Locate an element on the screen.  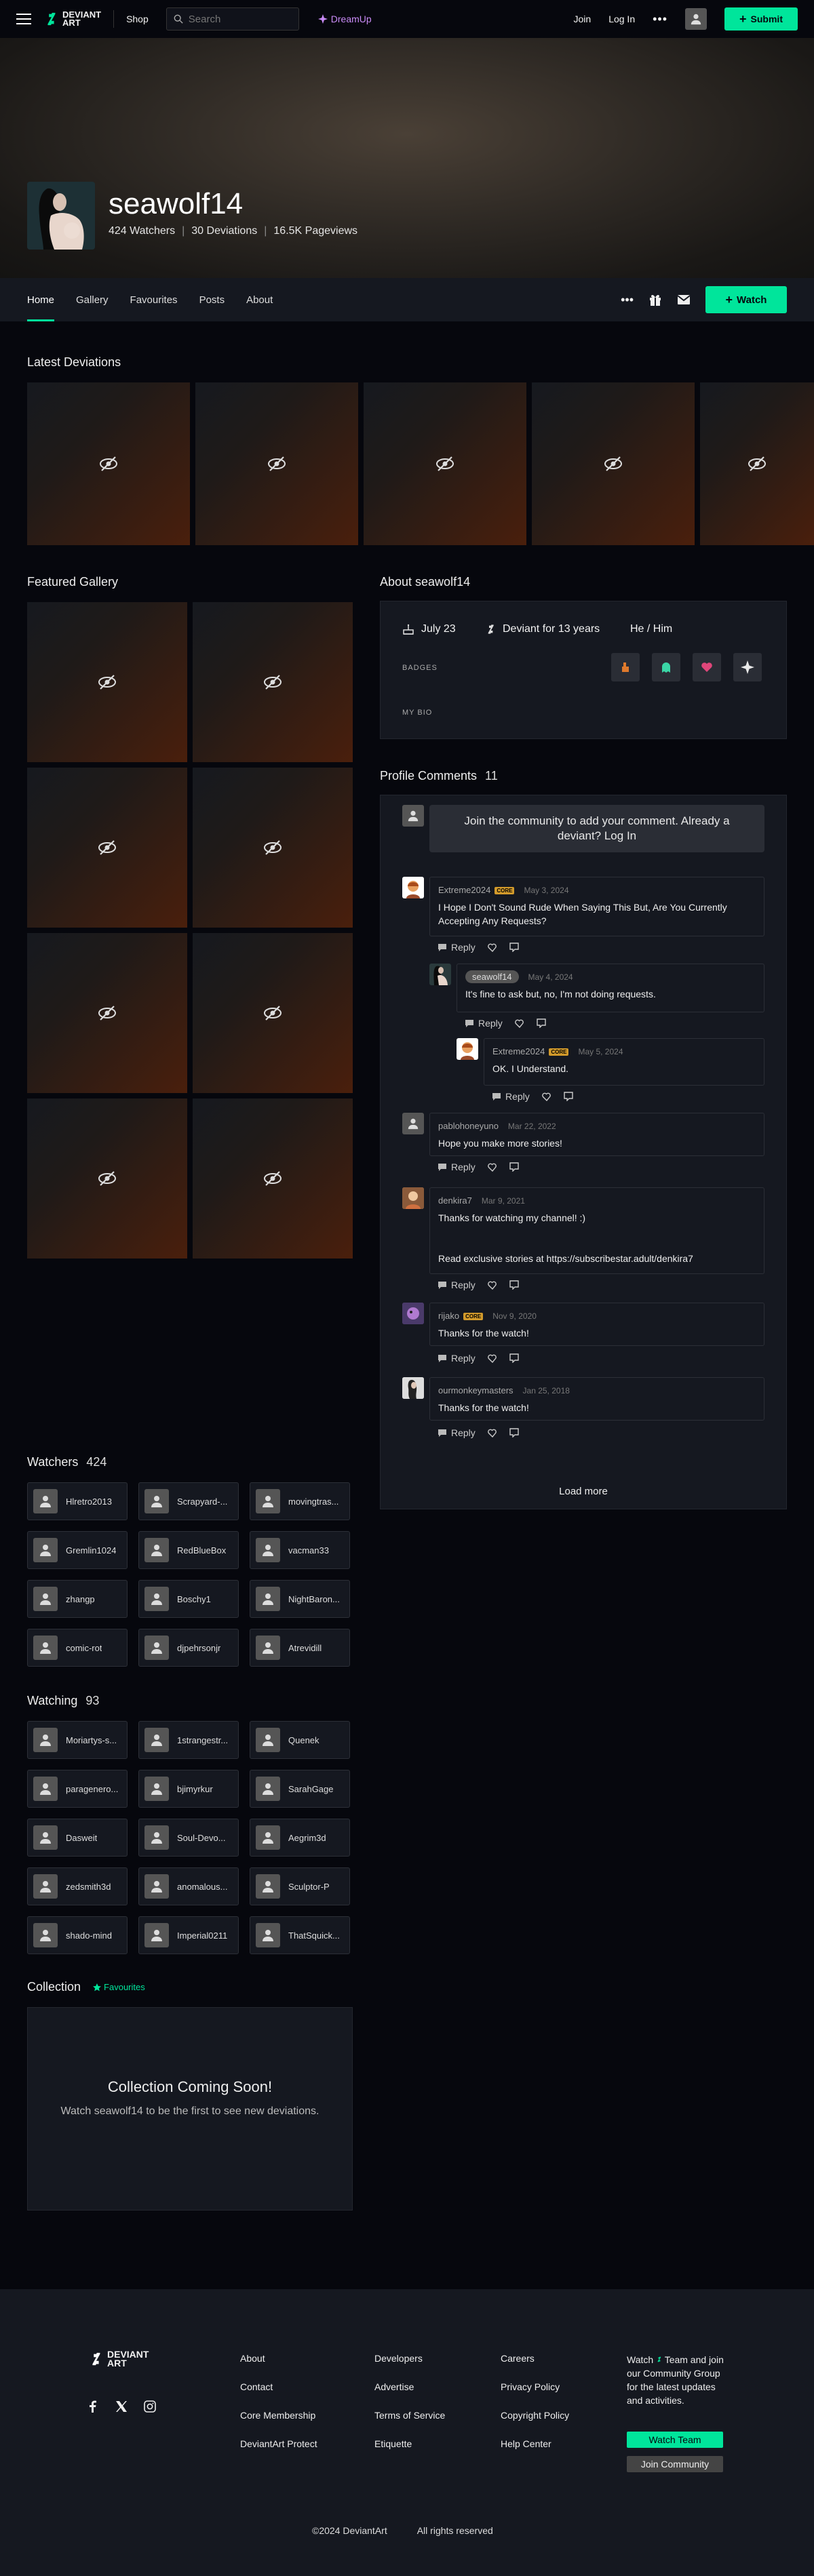
login-link: Log In is located at coordinates (621, 19).